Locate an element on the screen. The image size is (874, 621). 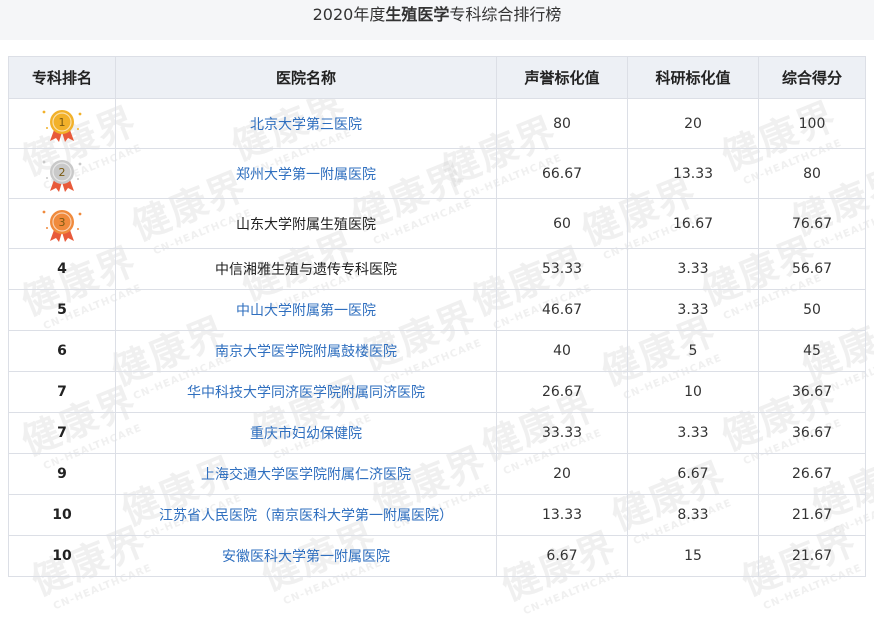
table-row: 2 郑州大学第一附属医院 66.67 13.33 80 is located at coordinates (437, 173).